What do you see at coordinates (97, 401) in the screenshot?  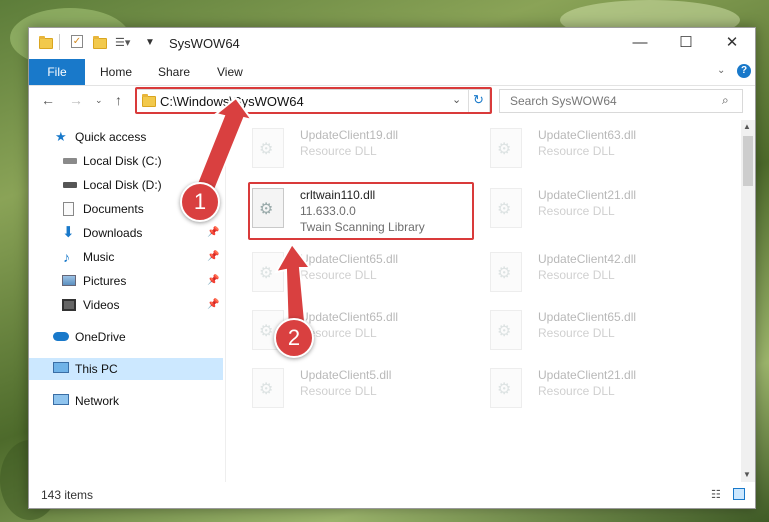 I see `sidebar-item-label: Network` at bounding box center [97, 401].